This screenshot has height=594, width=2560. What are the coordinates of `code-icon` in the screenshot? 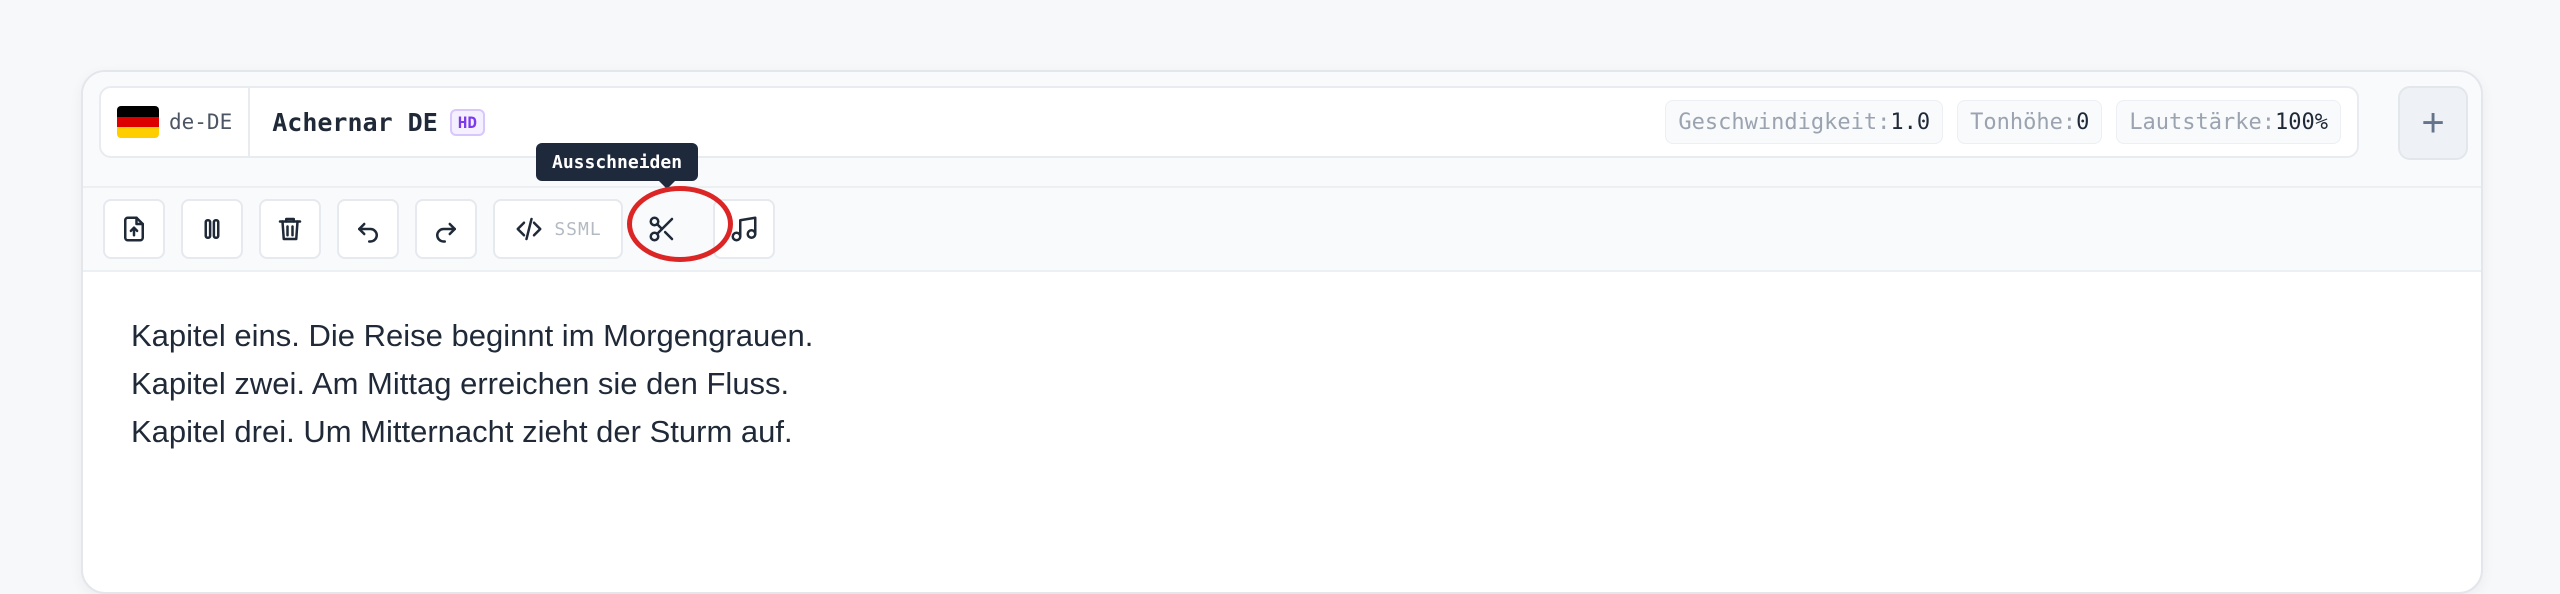 It's located at (529, 229).